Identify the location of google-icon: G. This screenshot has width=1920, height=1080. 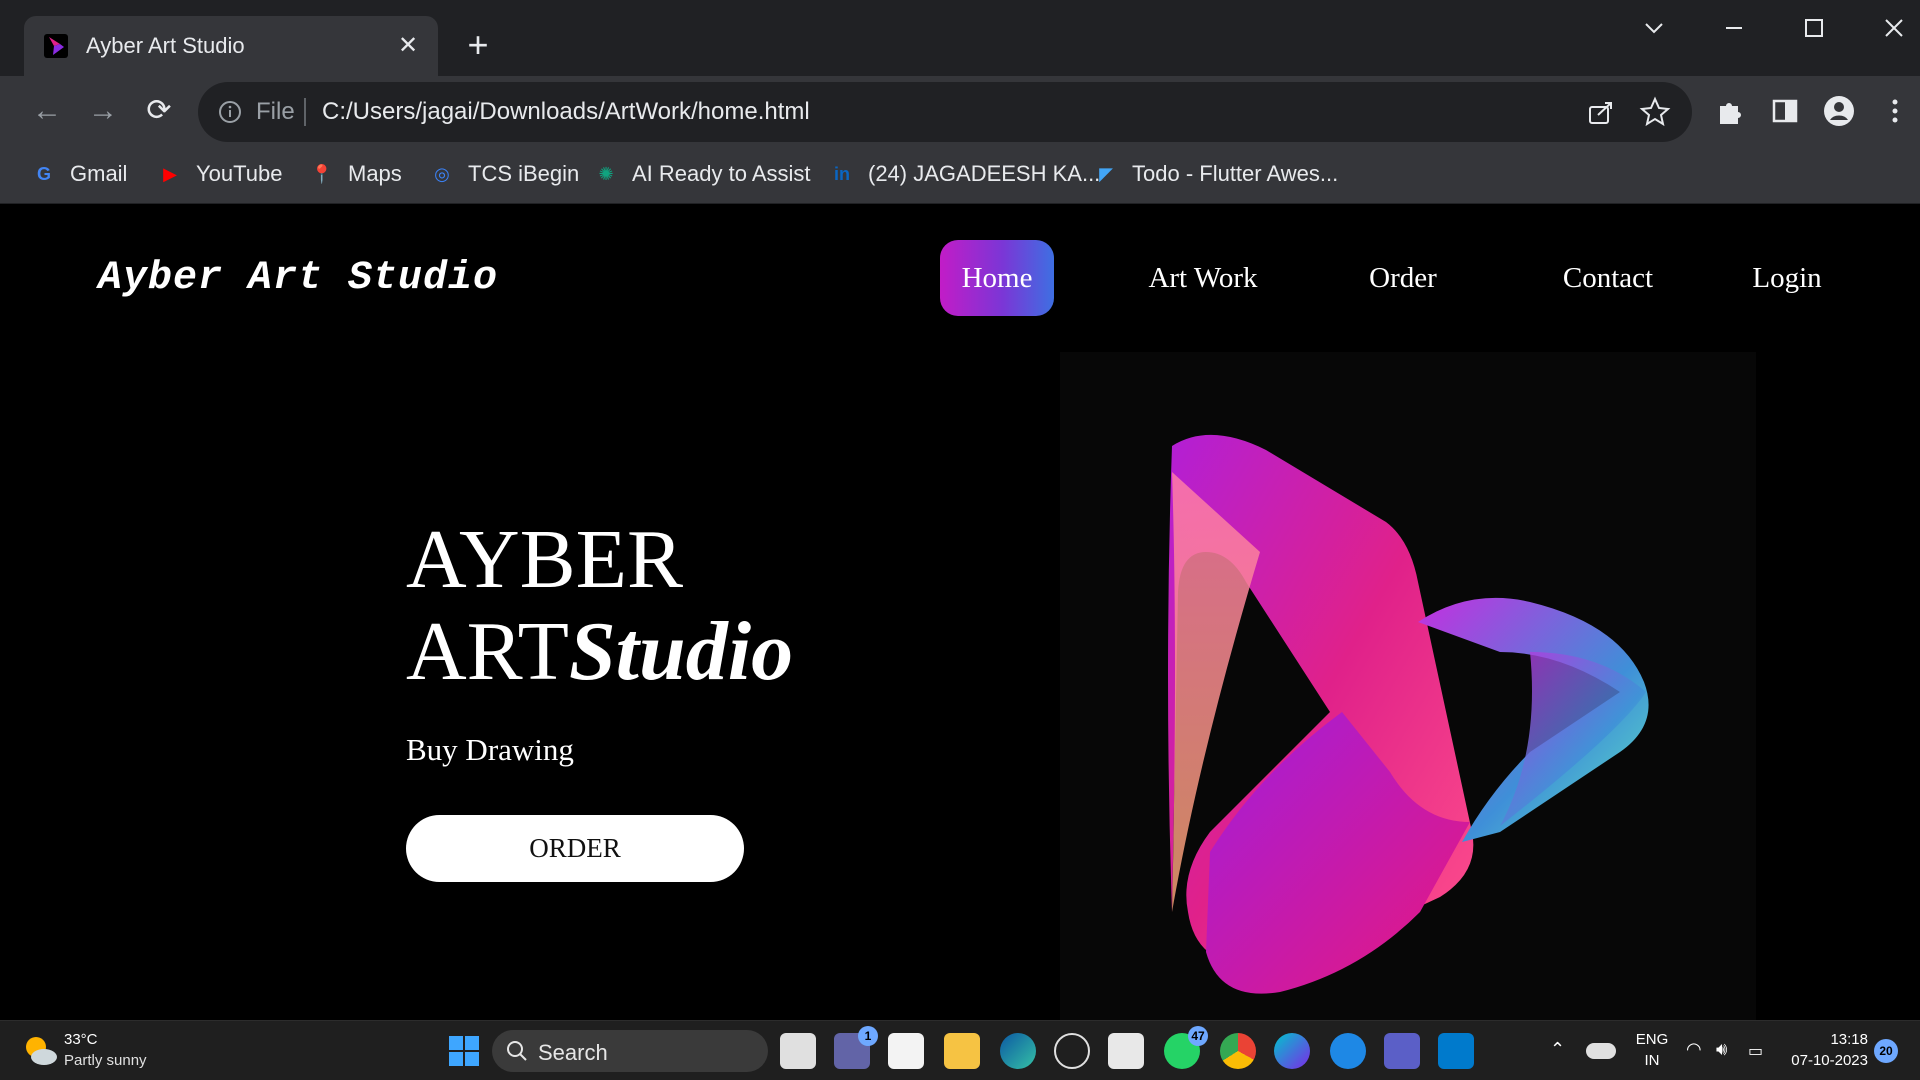
(43, 173).